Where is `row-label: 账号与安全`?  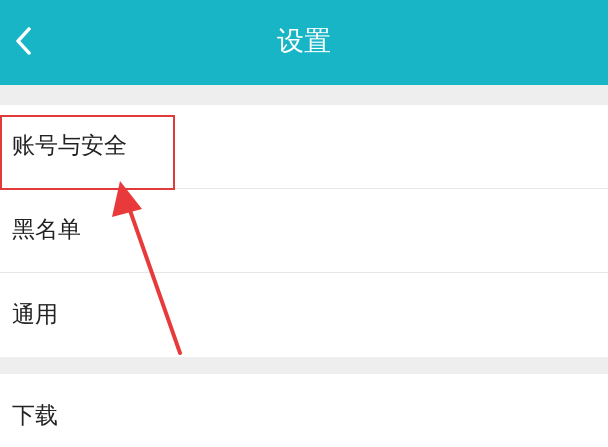 row-label: 账号与安全 is located at coordinates (69, 147).